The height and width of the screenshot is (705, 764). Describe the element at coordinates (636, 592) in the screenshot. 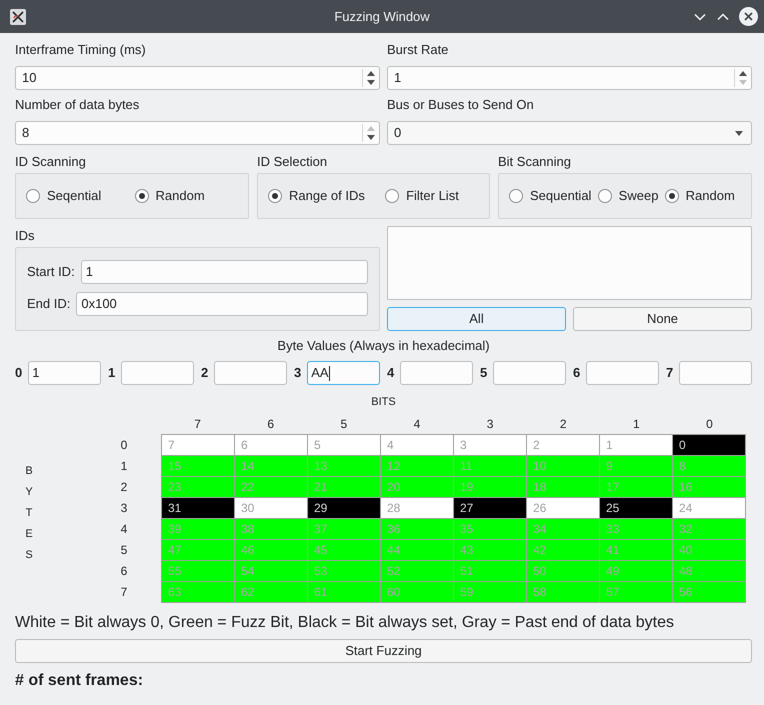

I see `bit-cell: 57` at that location.